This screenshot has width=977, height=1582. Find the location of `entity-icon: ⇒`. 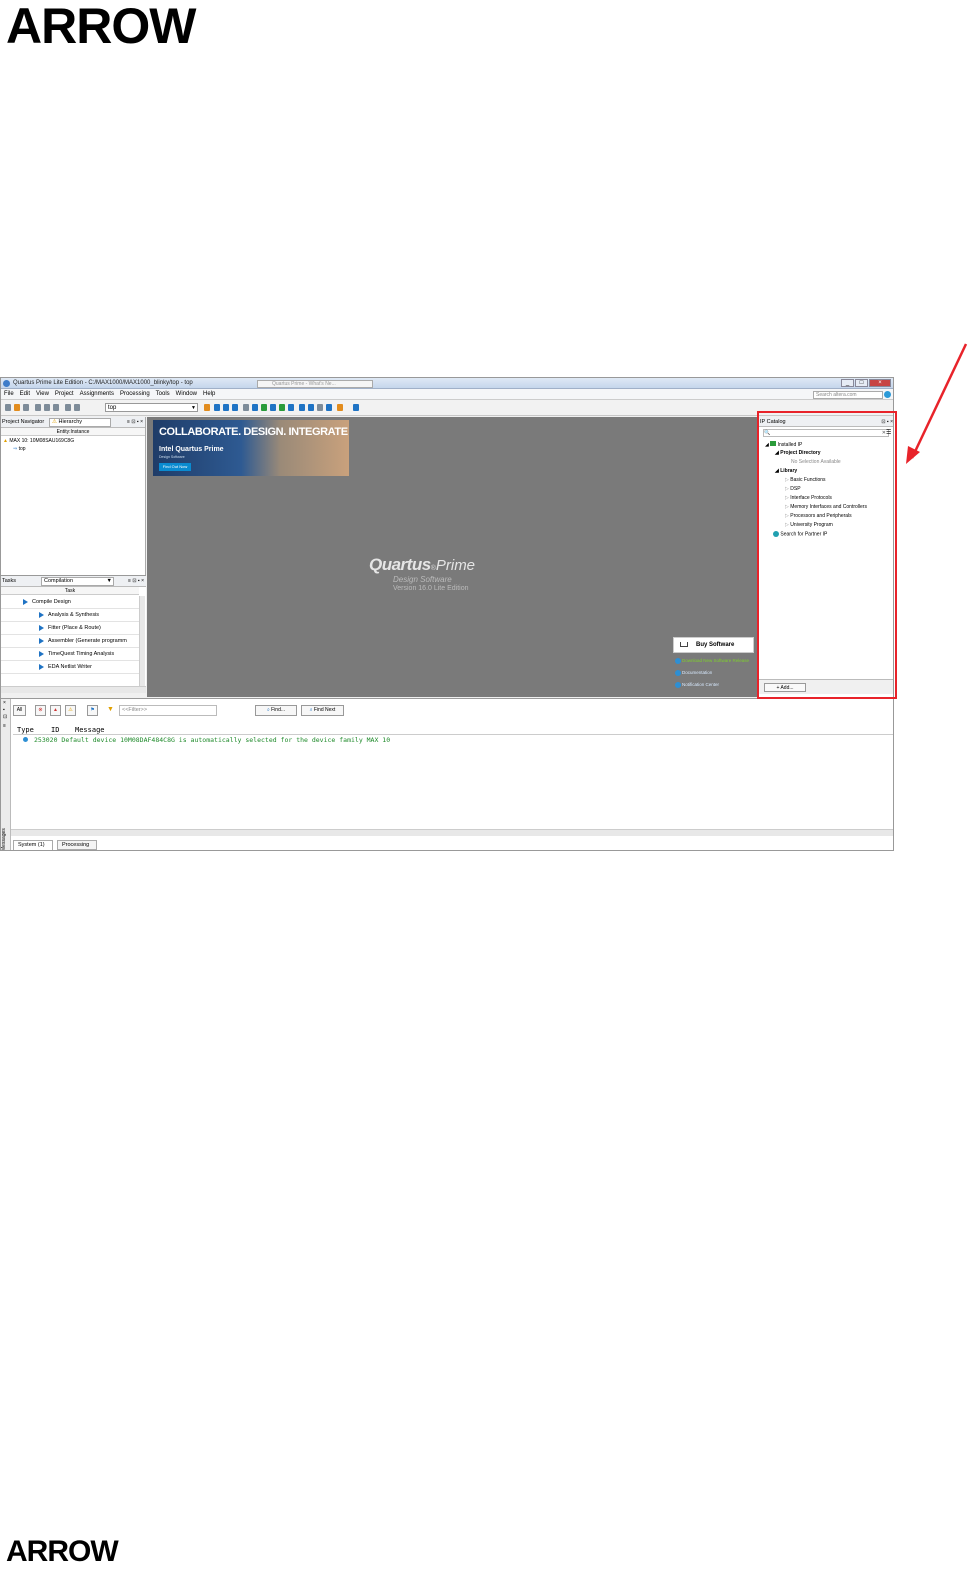

entity-icon: ⇒ is located at coordinates (15, 449).